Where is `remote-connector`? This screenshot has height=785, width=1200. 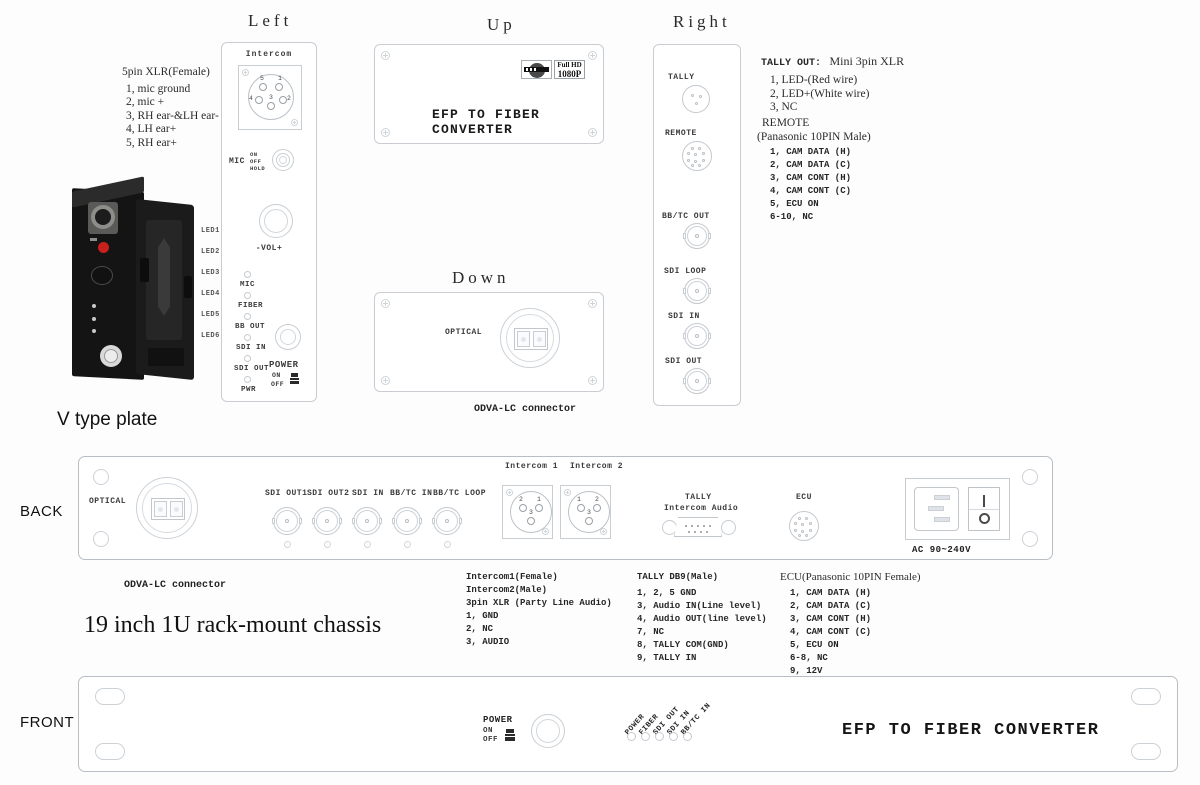 remote-connector is located at coordinates (697, 156).